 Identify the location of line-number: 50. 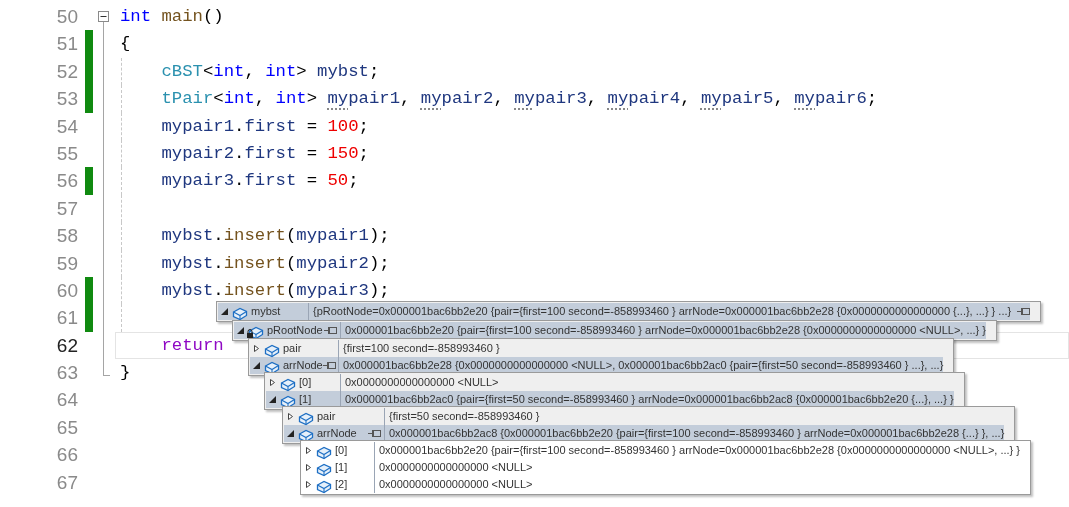
(67, 16).